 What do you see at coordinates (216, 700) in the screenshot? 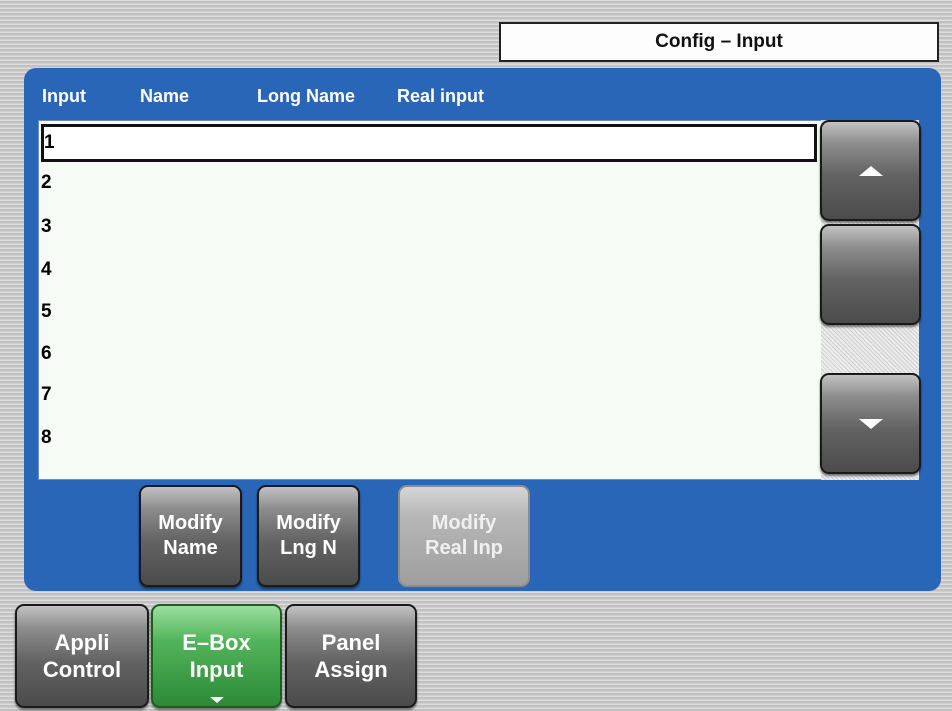
I see `active-tab-indicator-icon` at bounding box center [216, 700].